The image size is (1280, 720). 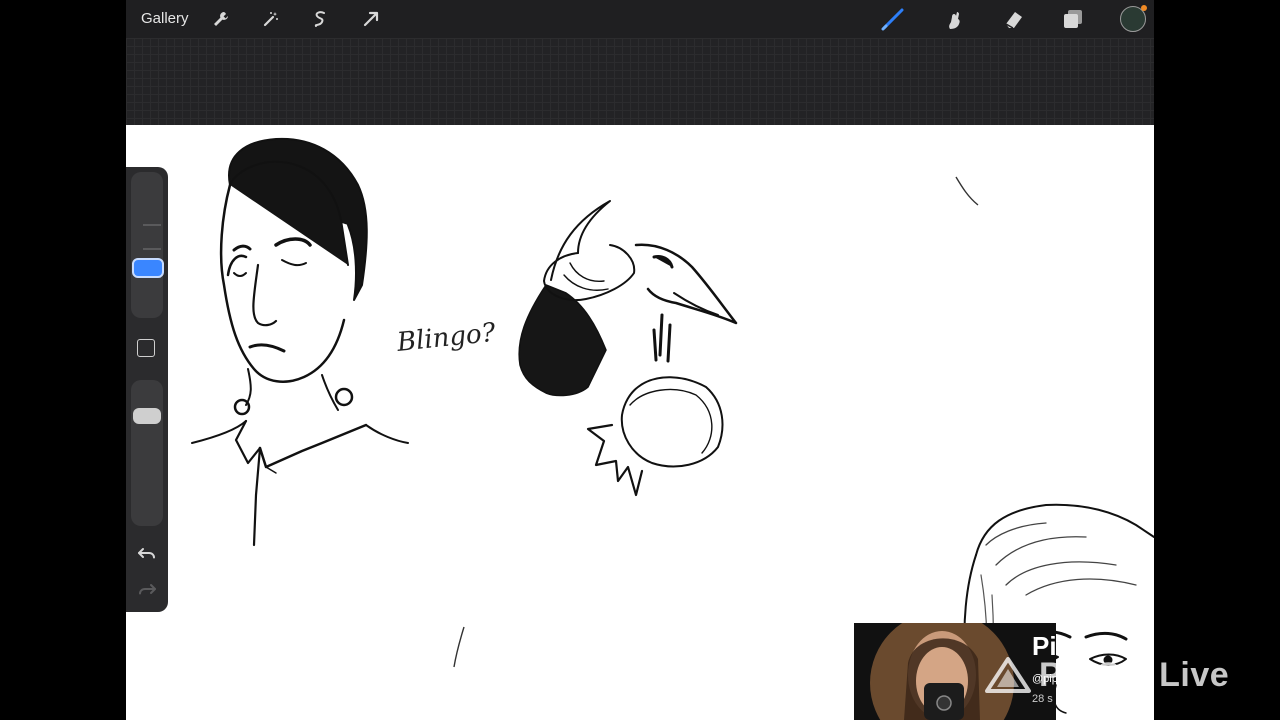 I want to click on brush-size-thumb, so click(x=148, y=268).